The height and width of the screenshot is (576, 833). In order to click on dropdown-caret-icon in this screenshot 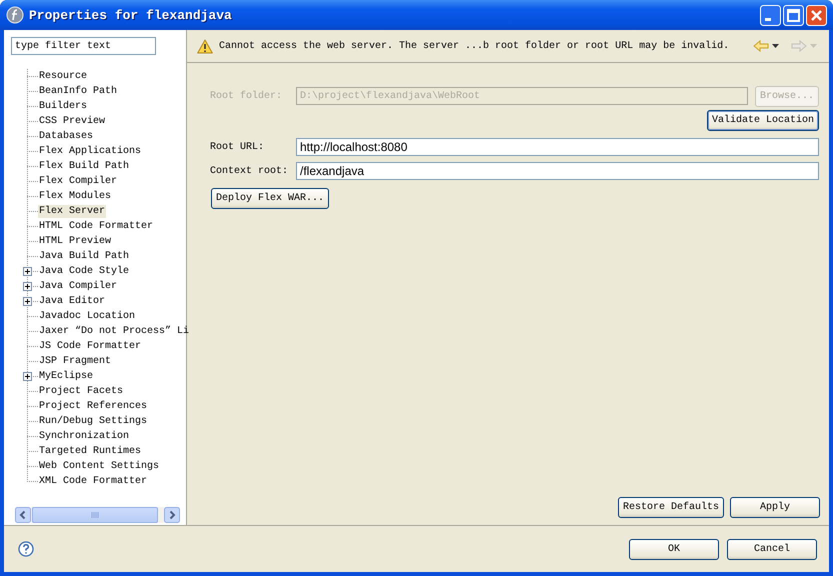, I will do `click(775, 46)`.